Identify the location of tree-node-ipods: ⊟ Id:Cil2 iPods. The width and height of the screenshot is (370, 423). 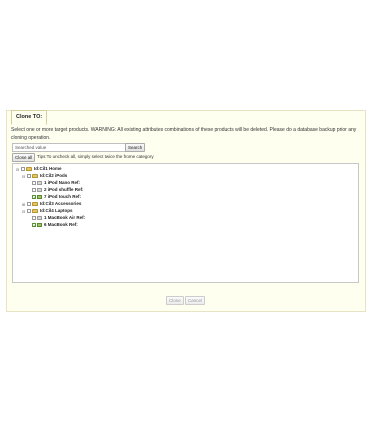
(44, 176).